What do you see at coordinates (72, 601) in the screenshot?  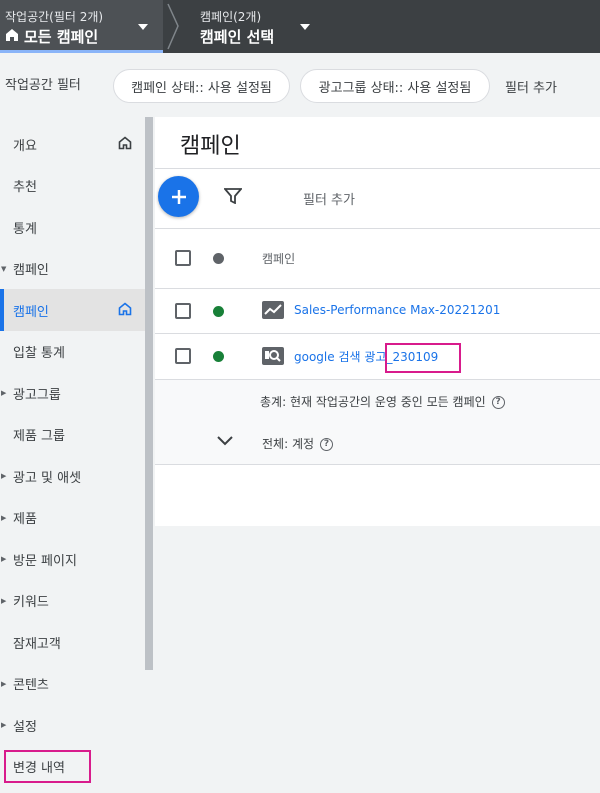 I see `sidebar-item: ▶ 키워드` at bounding box center [72, 601].